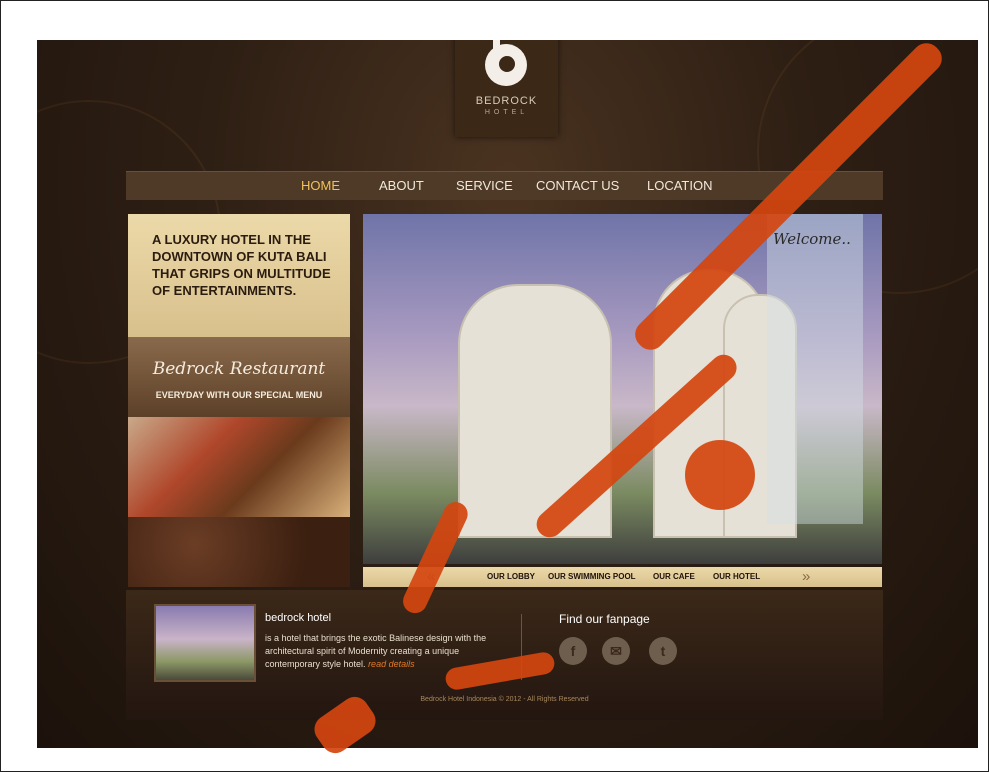 The height and width of the screenshot is (772, 989). Describe the element at coordinates (391, 664) in the screenshot. I see `read-details-link: read details` at that location.